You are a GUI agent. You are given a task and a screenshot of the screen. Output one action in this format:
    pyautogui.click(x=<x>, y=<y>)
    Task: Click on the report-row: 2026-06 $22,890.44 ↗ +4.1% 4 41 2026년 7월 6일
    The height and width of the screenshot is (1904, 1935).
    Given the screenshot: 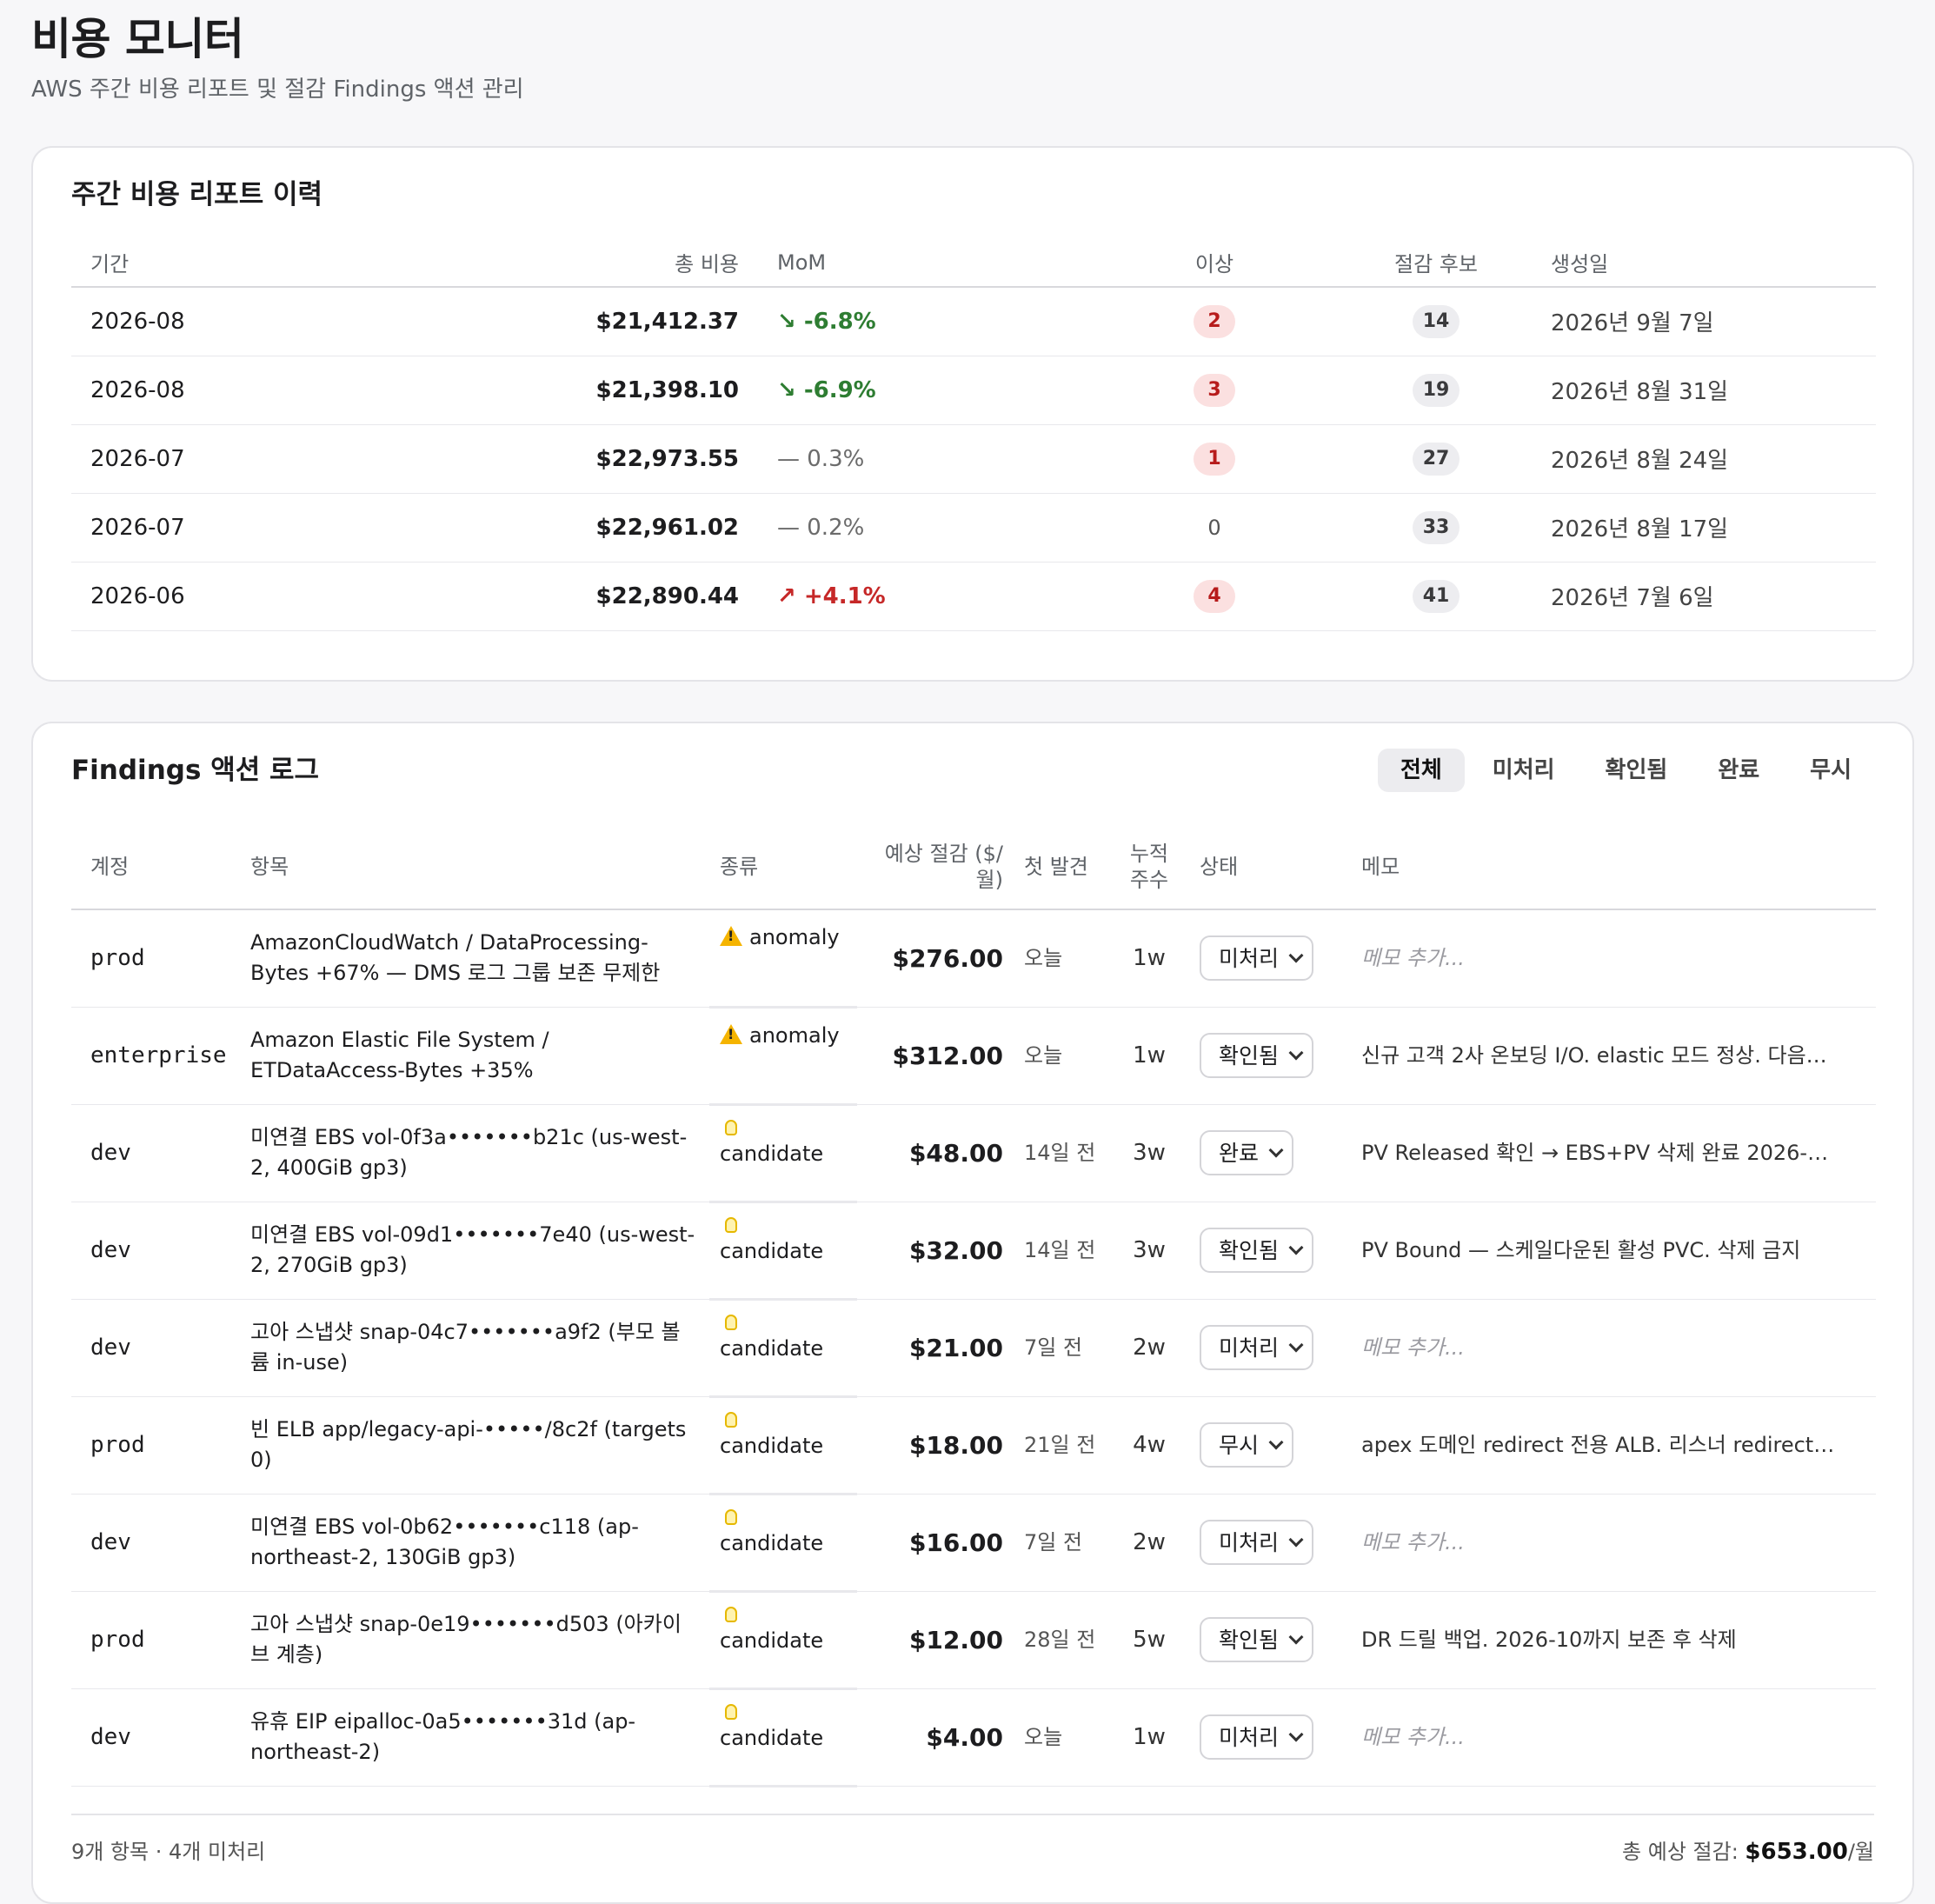 What is the action you would take?
    pyautogui.click(x=973, y=596)
    